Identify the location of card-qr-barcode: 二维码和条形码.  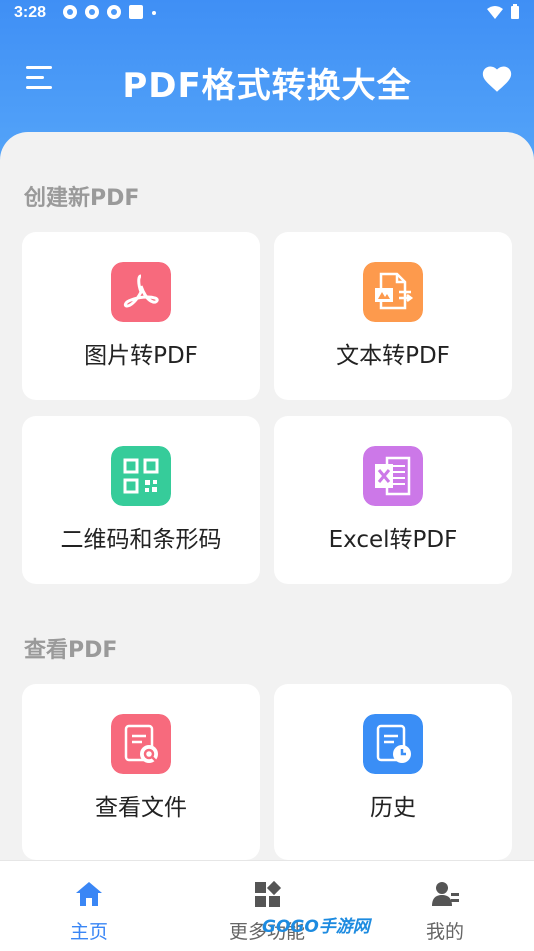
(141, 500).